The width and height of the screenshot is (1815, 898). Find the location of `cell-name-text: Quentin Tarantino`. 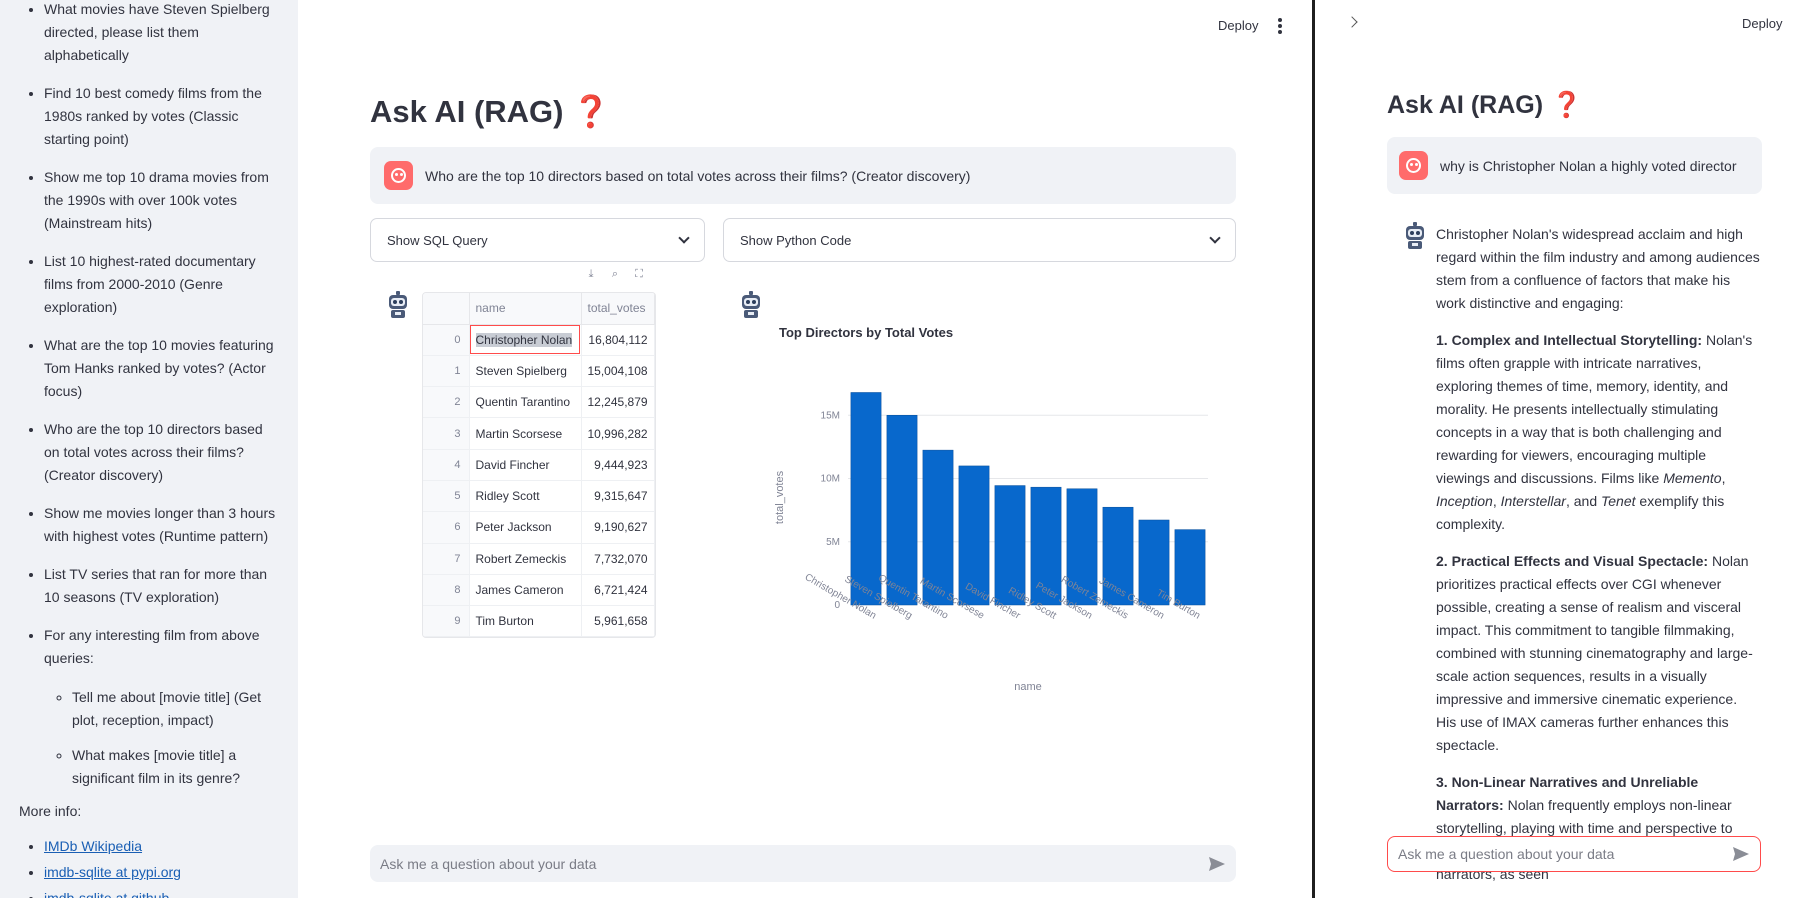

cell-name-text: Quentin Tarantino is located at coordinates (523, 402).